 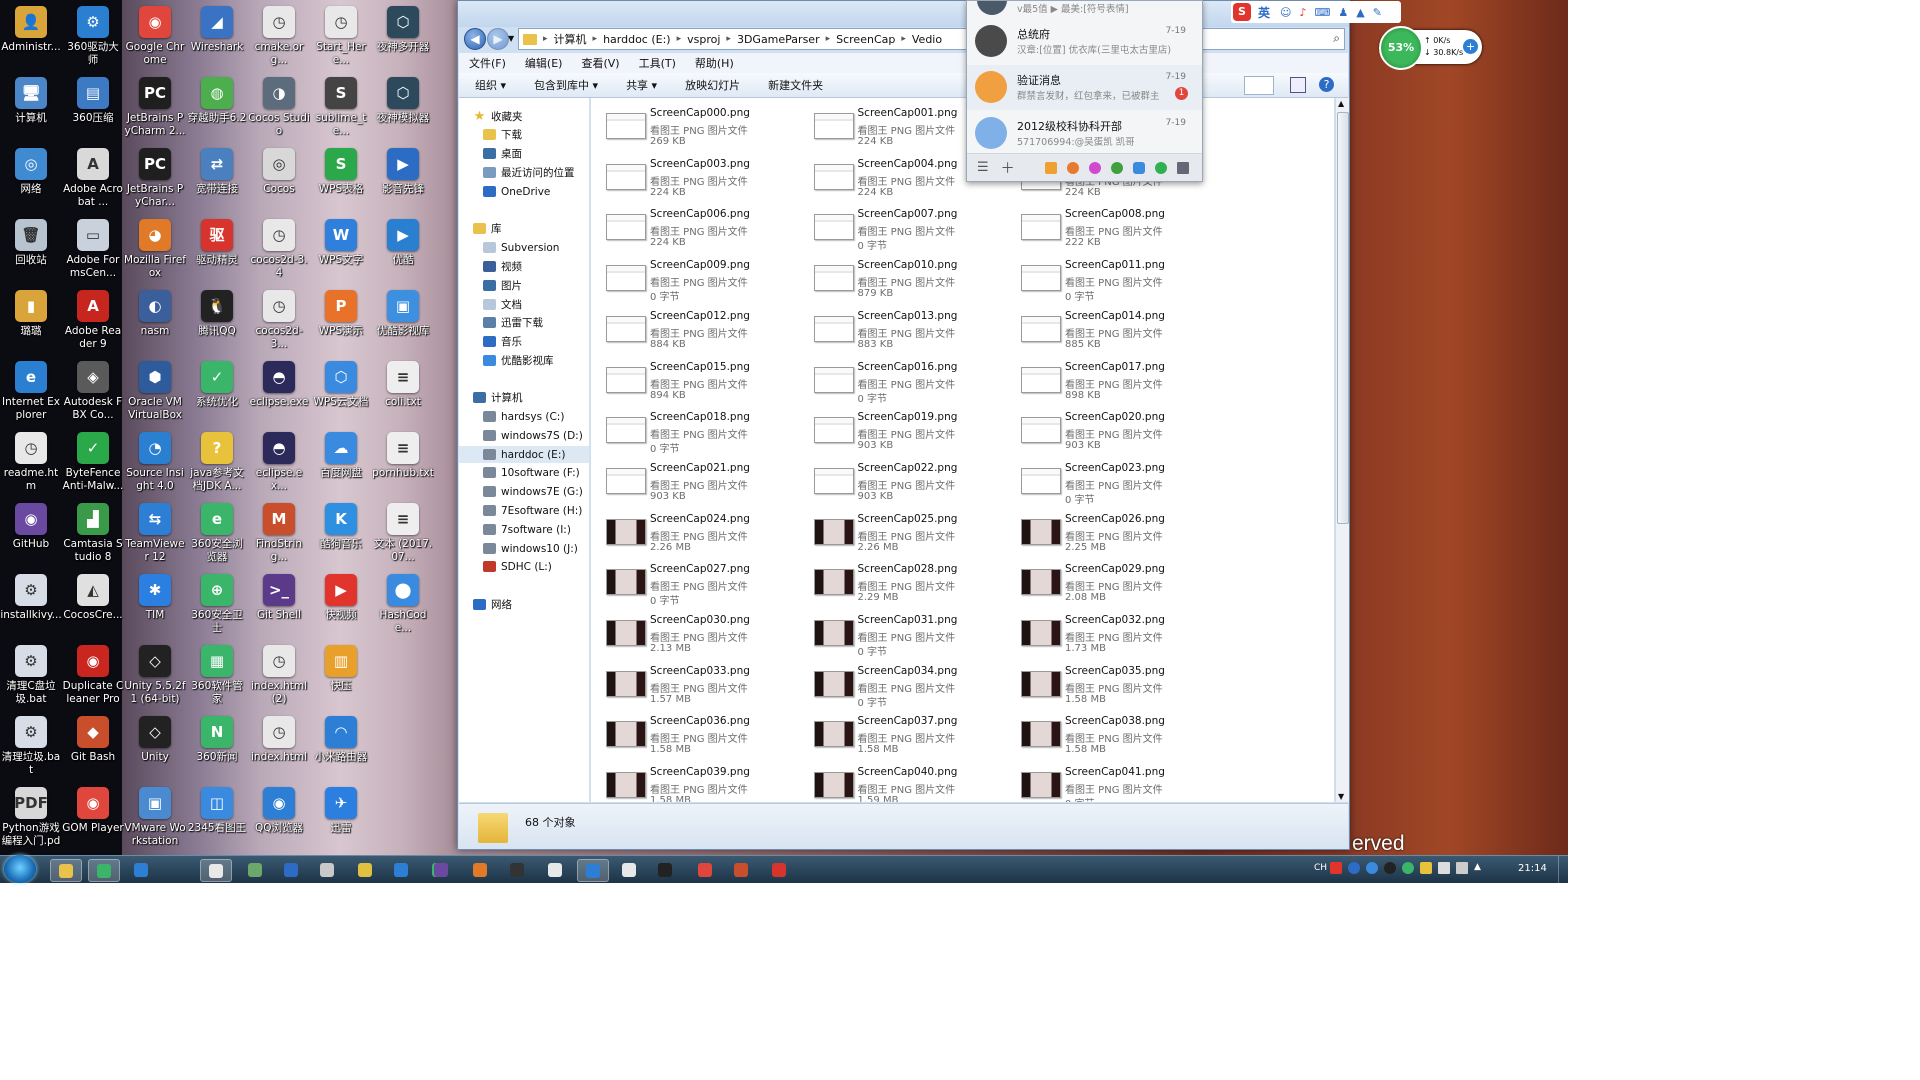 I want to click on nav-item: 10software (F:), so click(x=524, y=472).